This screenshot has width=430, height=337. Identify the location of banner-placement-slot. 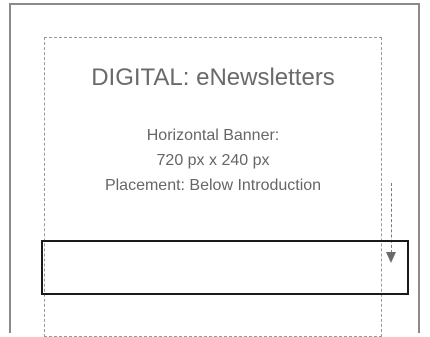
(225, 267).